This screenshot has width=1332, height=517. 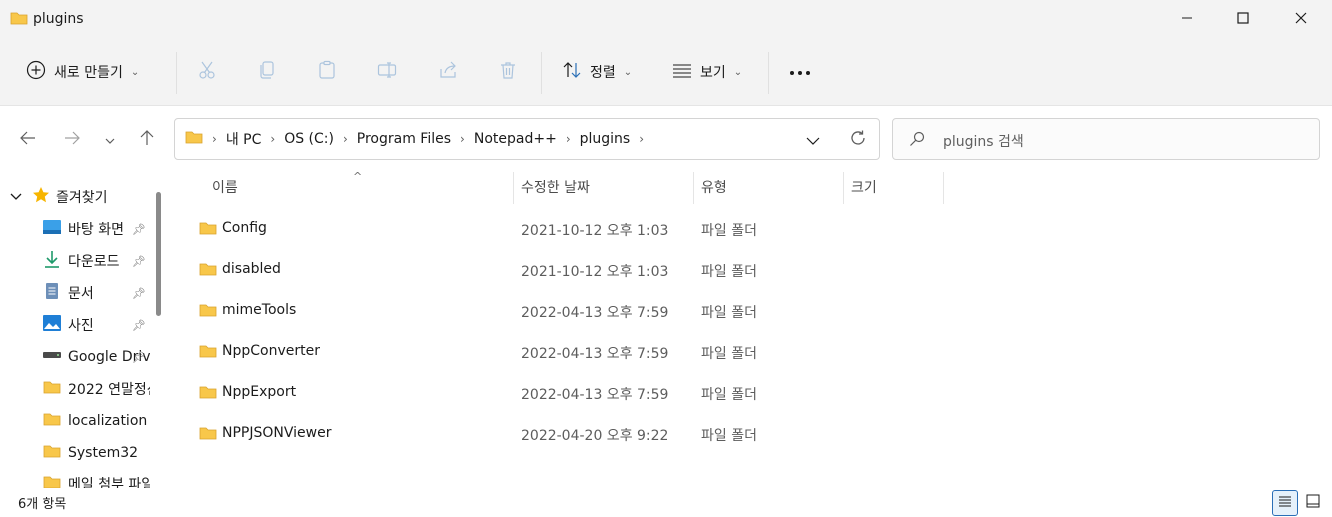 I want to click on refresh-icon, so click(x=858, y=140).